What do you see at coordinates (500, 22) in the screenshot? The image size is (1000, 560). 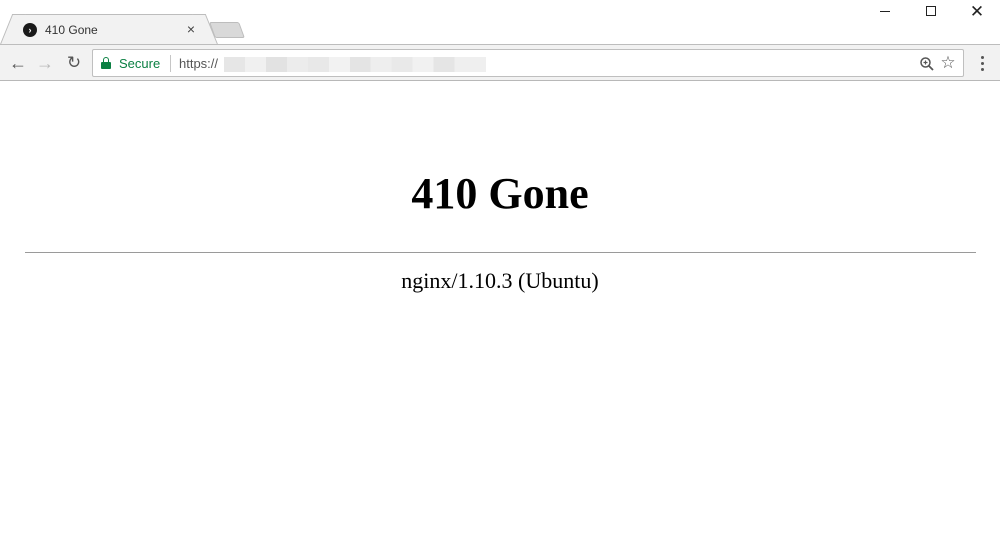 I see `title-bar: › 410 Gone × ✕` at bounding box center [500, 22].